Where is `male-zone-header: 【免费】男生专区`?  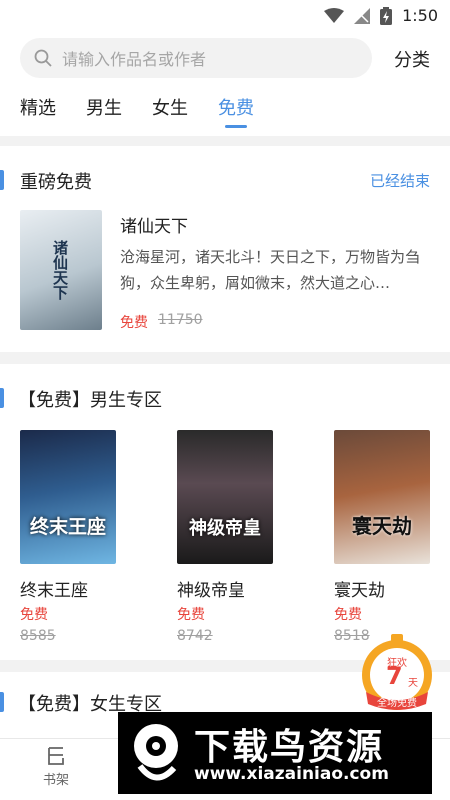
male-zone-header: 【免费】男生专区 is located at coordinates (225, 400).